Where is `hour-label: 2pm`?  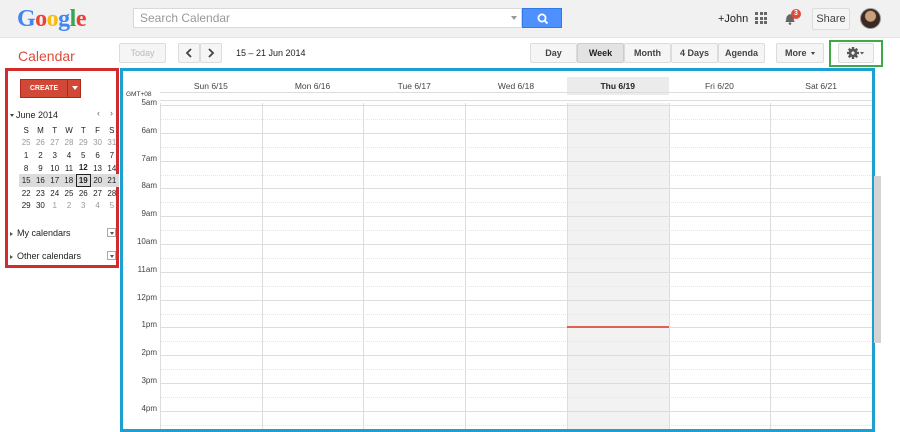 hour-label: 2pm is located at coordinates (149, 353).